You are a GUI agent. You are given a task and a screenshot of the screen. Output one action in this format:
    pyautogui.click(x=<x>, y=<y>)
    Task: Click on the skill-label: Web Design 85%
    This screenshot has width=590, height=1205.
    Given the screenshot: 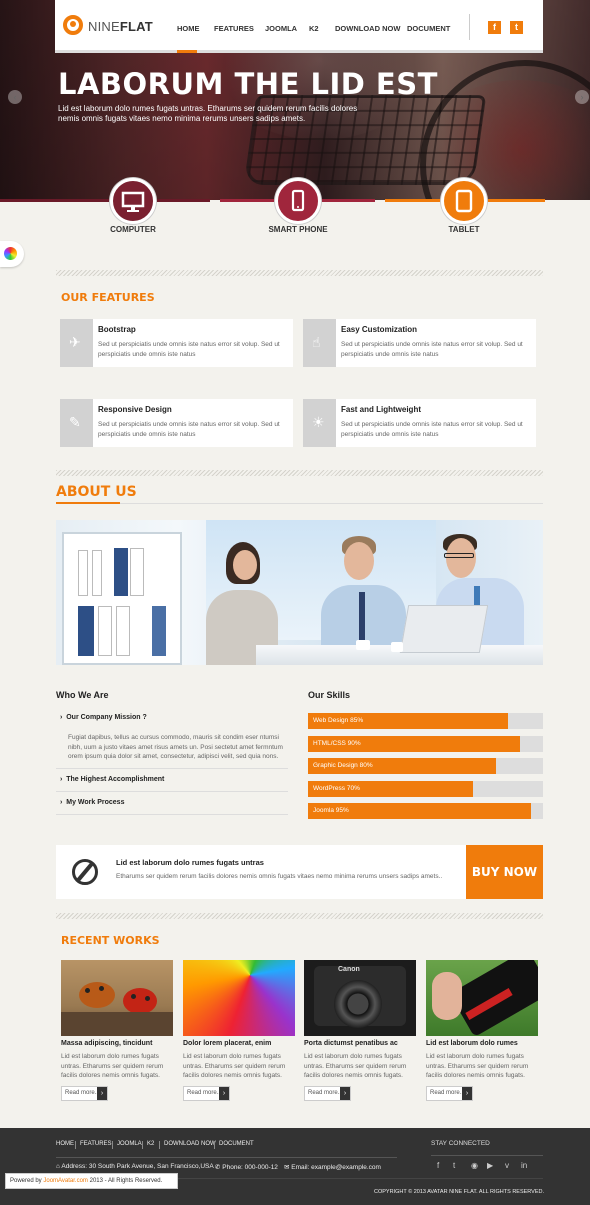 What is the action you would take?
    pyautogui.click(x=338, y=720)
    